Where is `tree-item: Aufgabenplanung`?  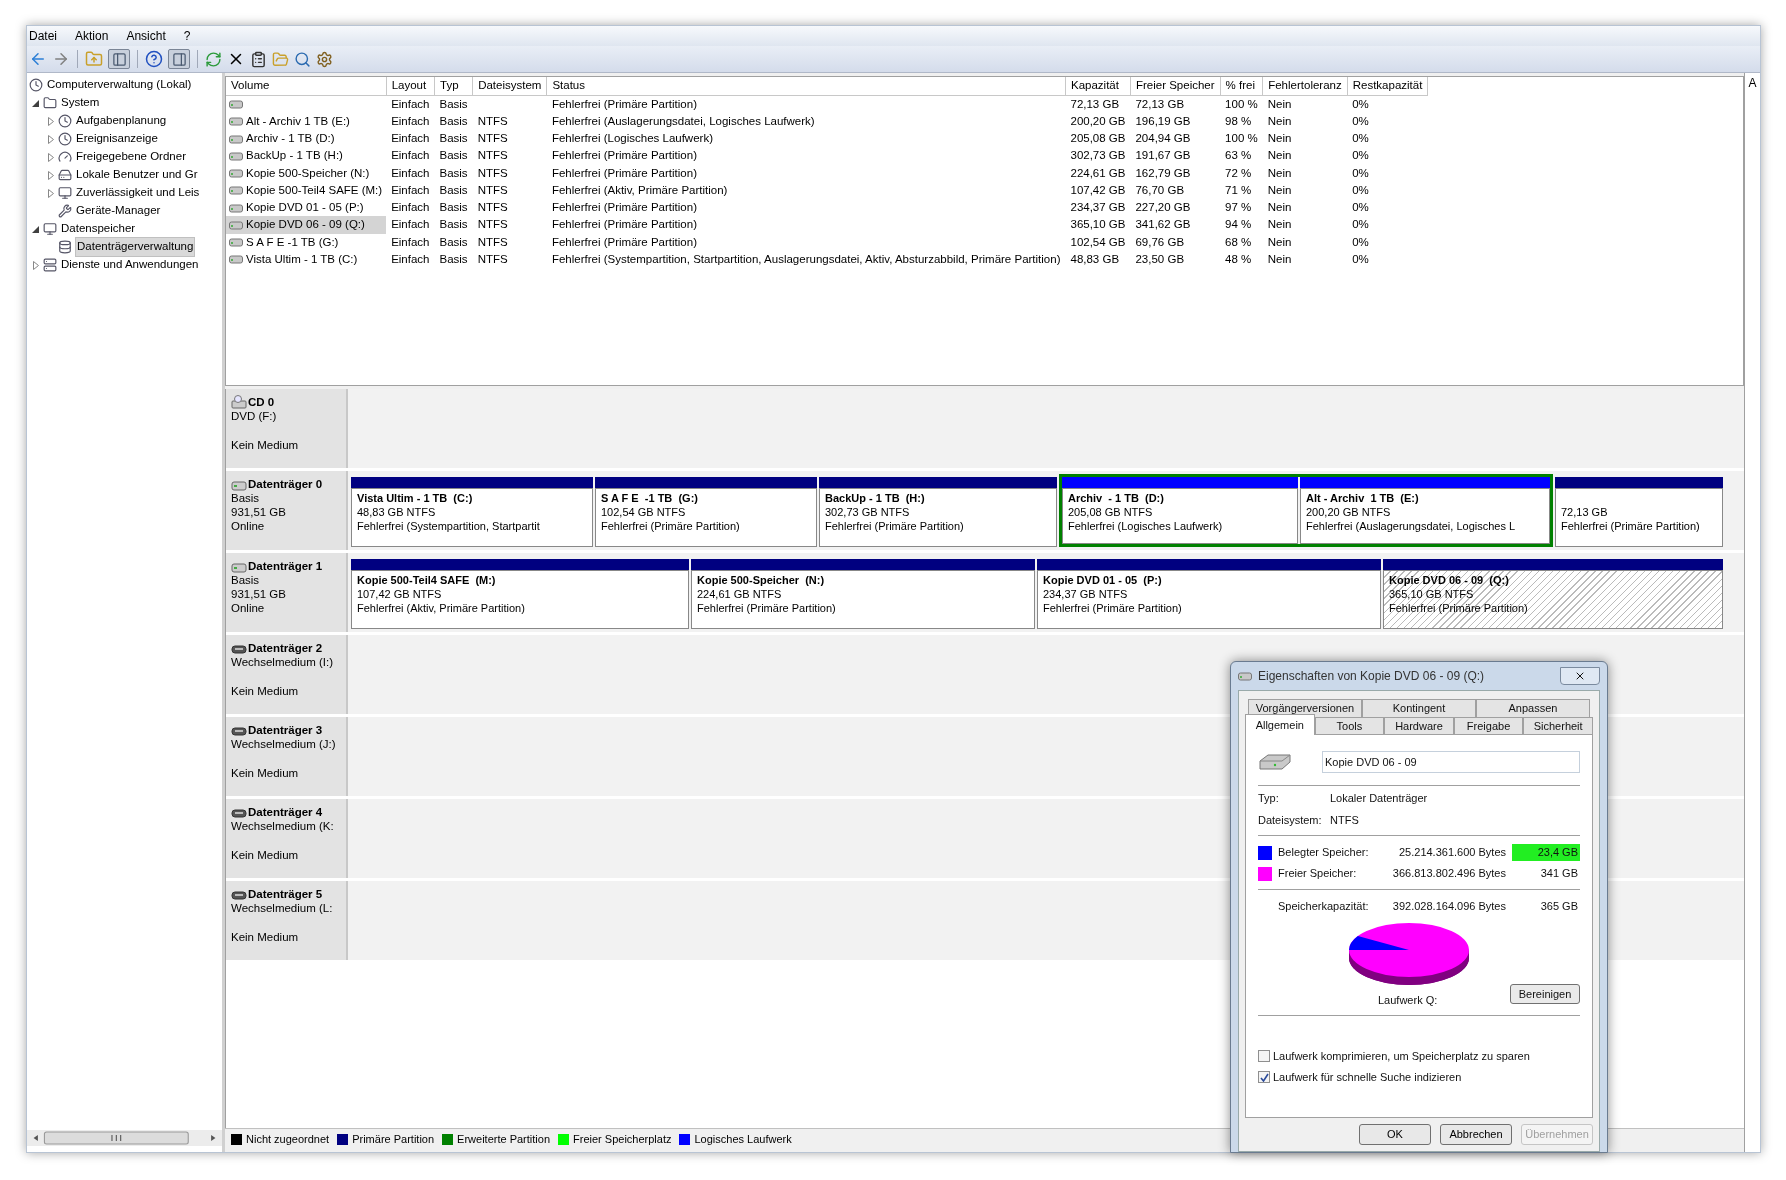 tree-item: Aufgabenplanung is located at coordinates (121, 121).